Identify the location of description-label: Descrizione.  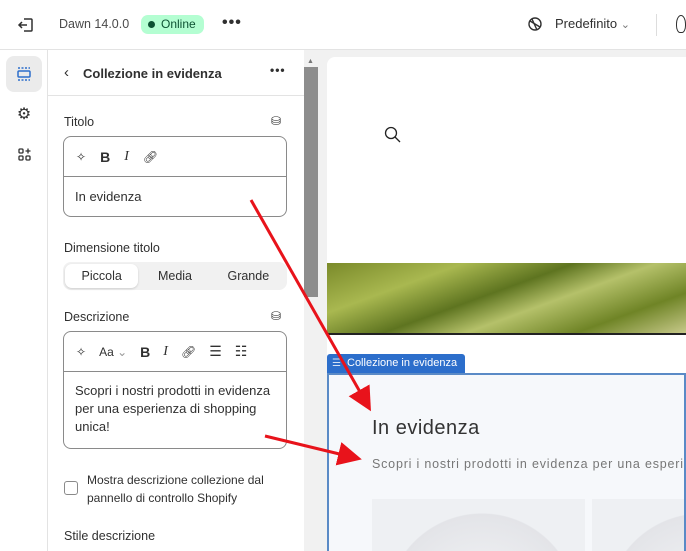
(97, 317).